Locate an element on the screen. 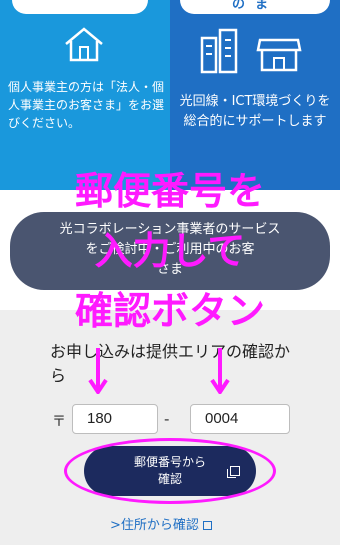  card-top-tab: のま is located at coordinates (255, 7).